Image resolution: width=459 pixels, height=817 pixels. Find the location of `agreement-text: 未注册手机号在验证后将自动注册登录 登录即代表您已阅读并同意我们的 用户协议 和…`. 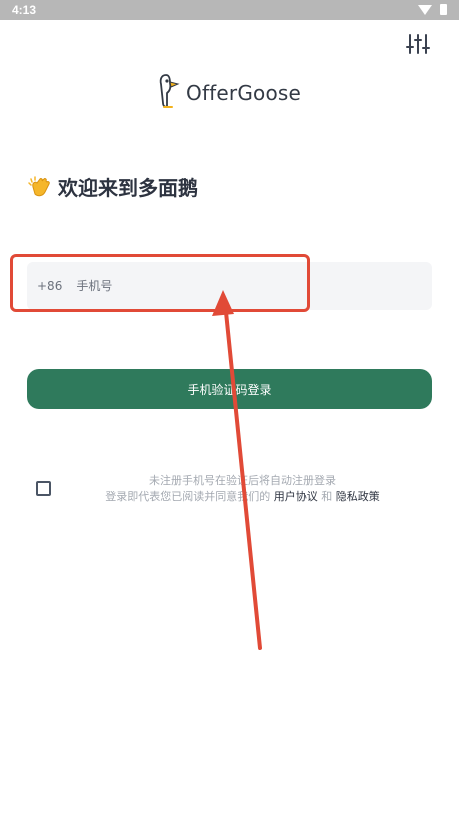

agreement-text: 未注册手机号在验证后将自动注册登录 登录即代表您已阅读并同意我们的 用户协议 和… is located at coordinates (242, 489).